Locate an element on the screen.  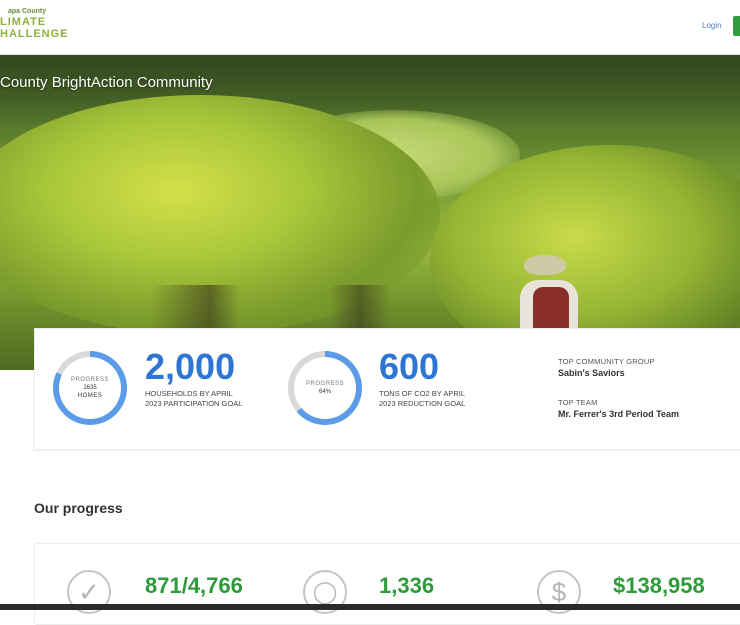
co2-goal-caption: TONS OF CO2 BY APRIL 2023 REDUCTION GOAL is located at coordinates (439, 399).